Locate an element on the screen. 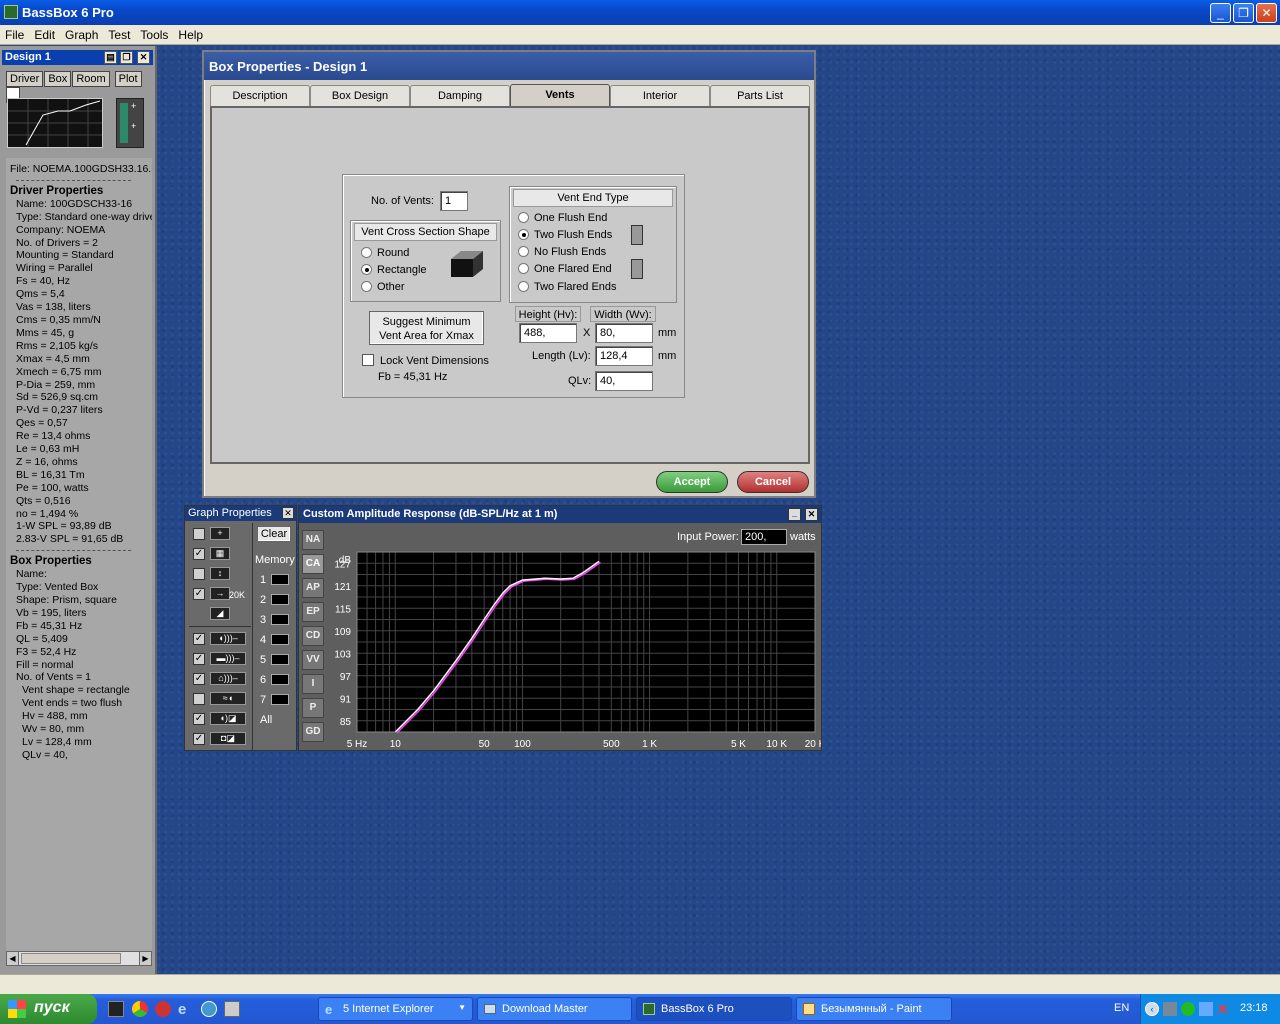  width-input: 80, is located at coordinates (624, 333).